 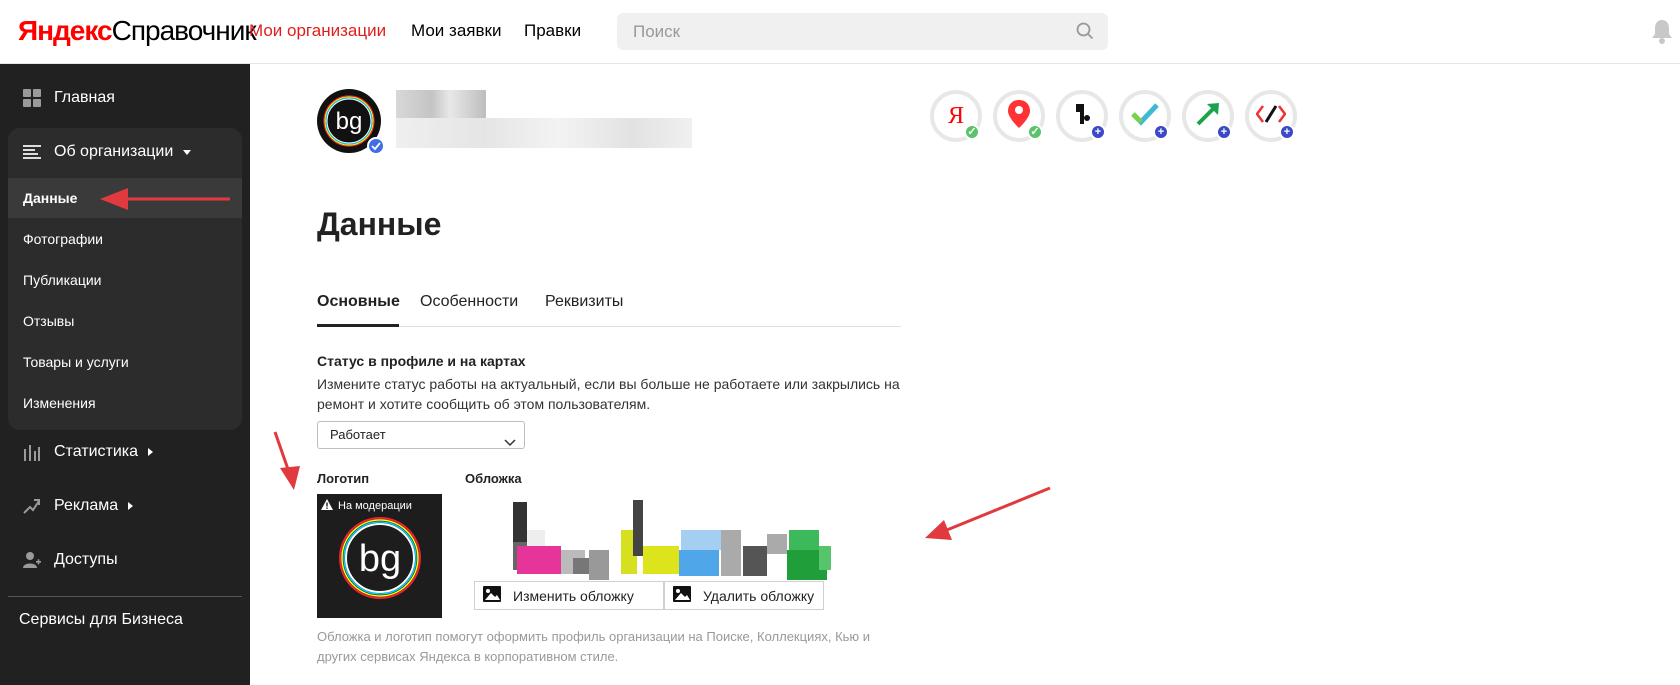 What do you see at coordinates (282, 453) in the screenshot?
I see `annotation-arrow-logo` at bounding box center [282, 453].